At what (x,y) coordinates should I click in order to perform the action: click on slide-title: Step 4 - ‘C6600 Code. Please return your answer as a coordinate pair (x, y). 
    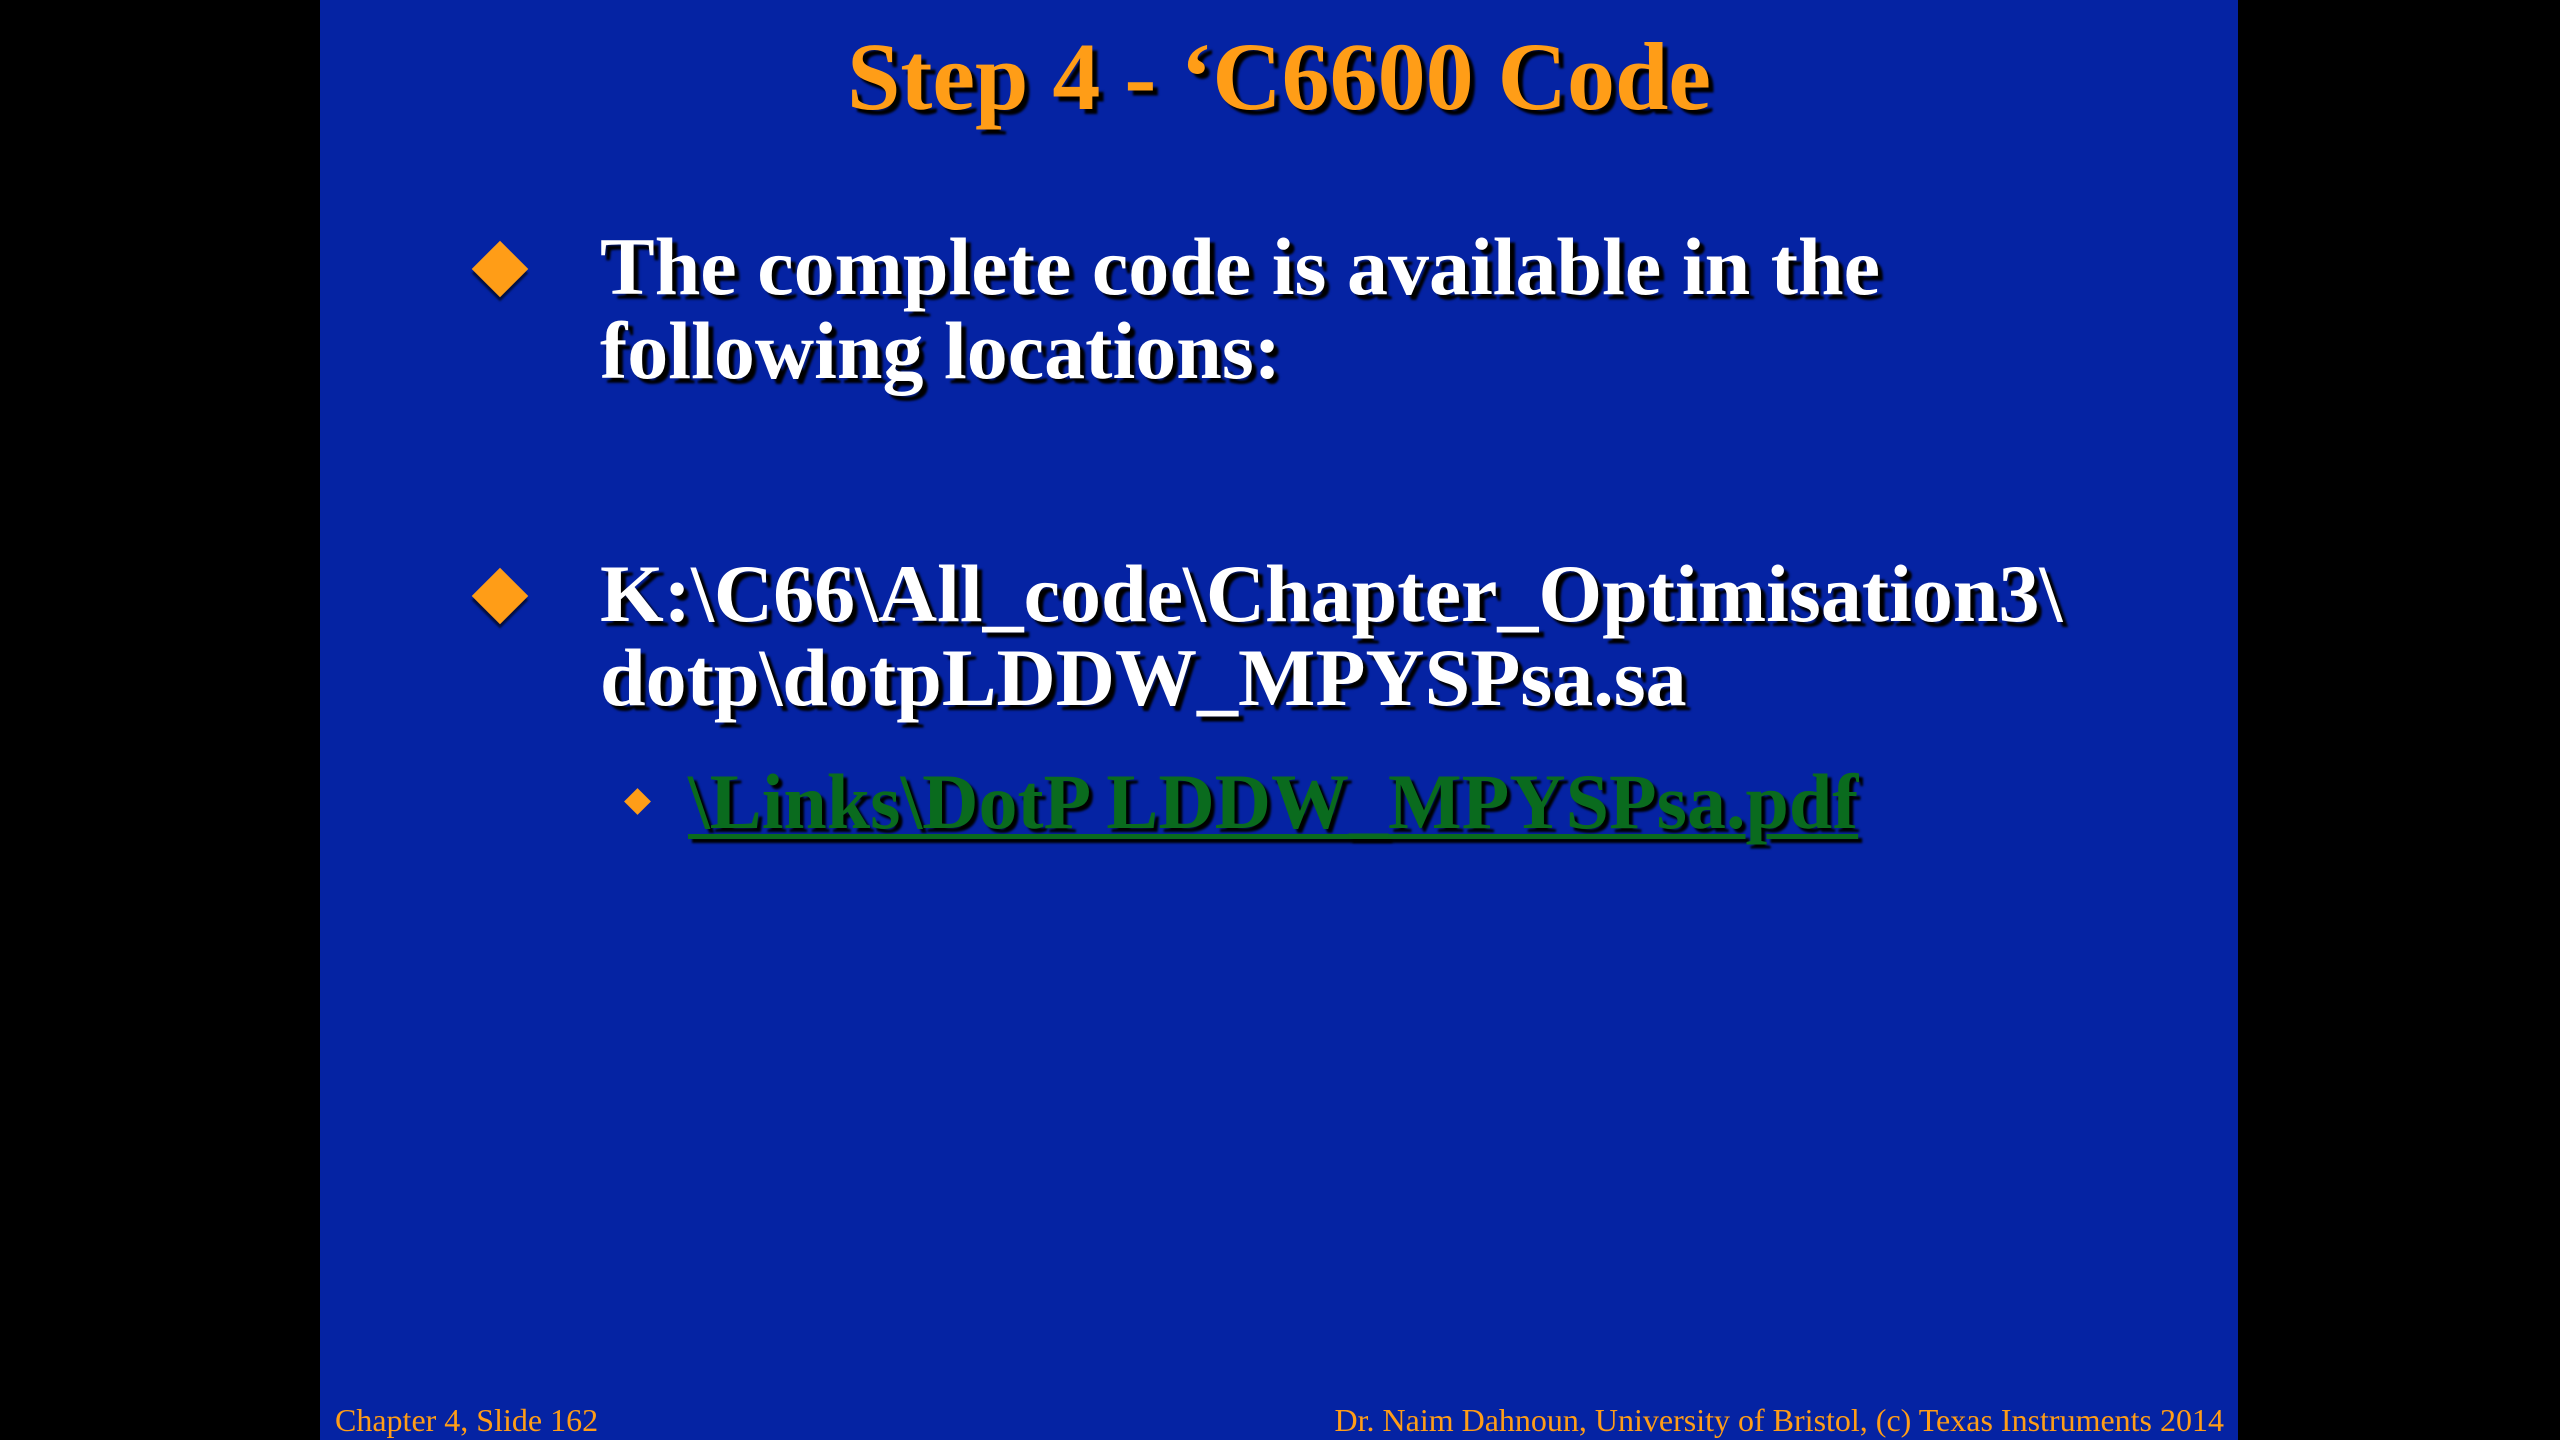
    Looking at the image, I should click on (1279, 76).